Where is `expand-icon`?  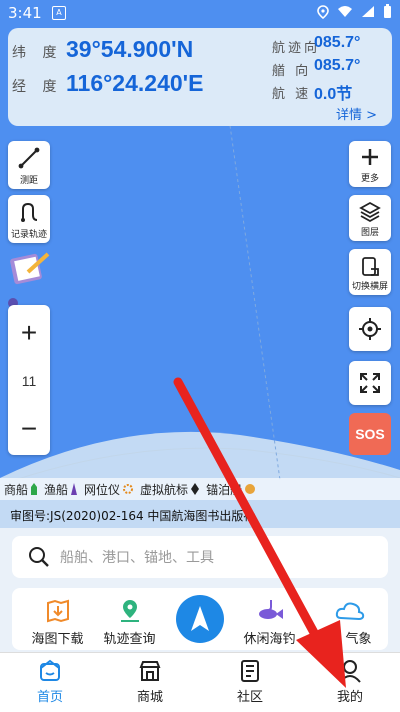
expand-icon is located at coordinates (370, 383).